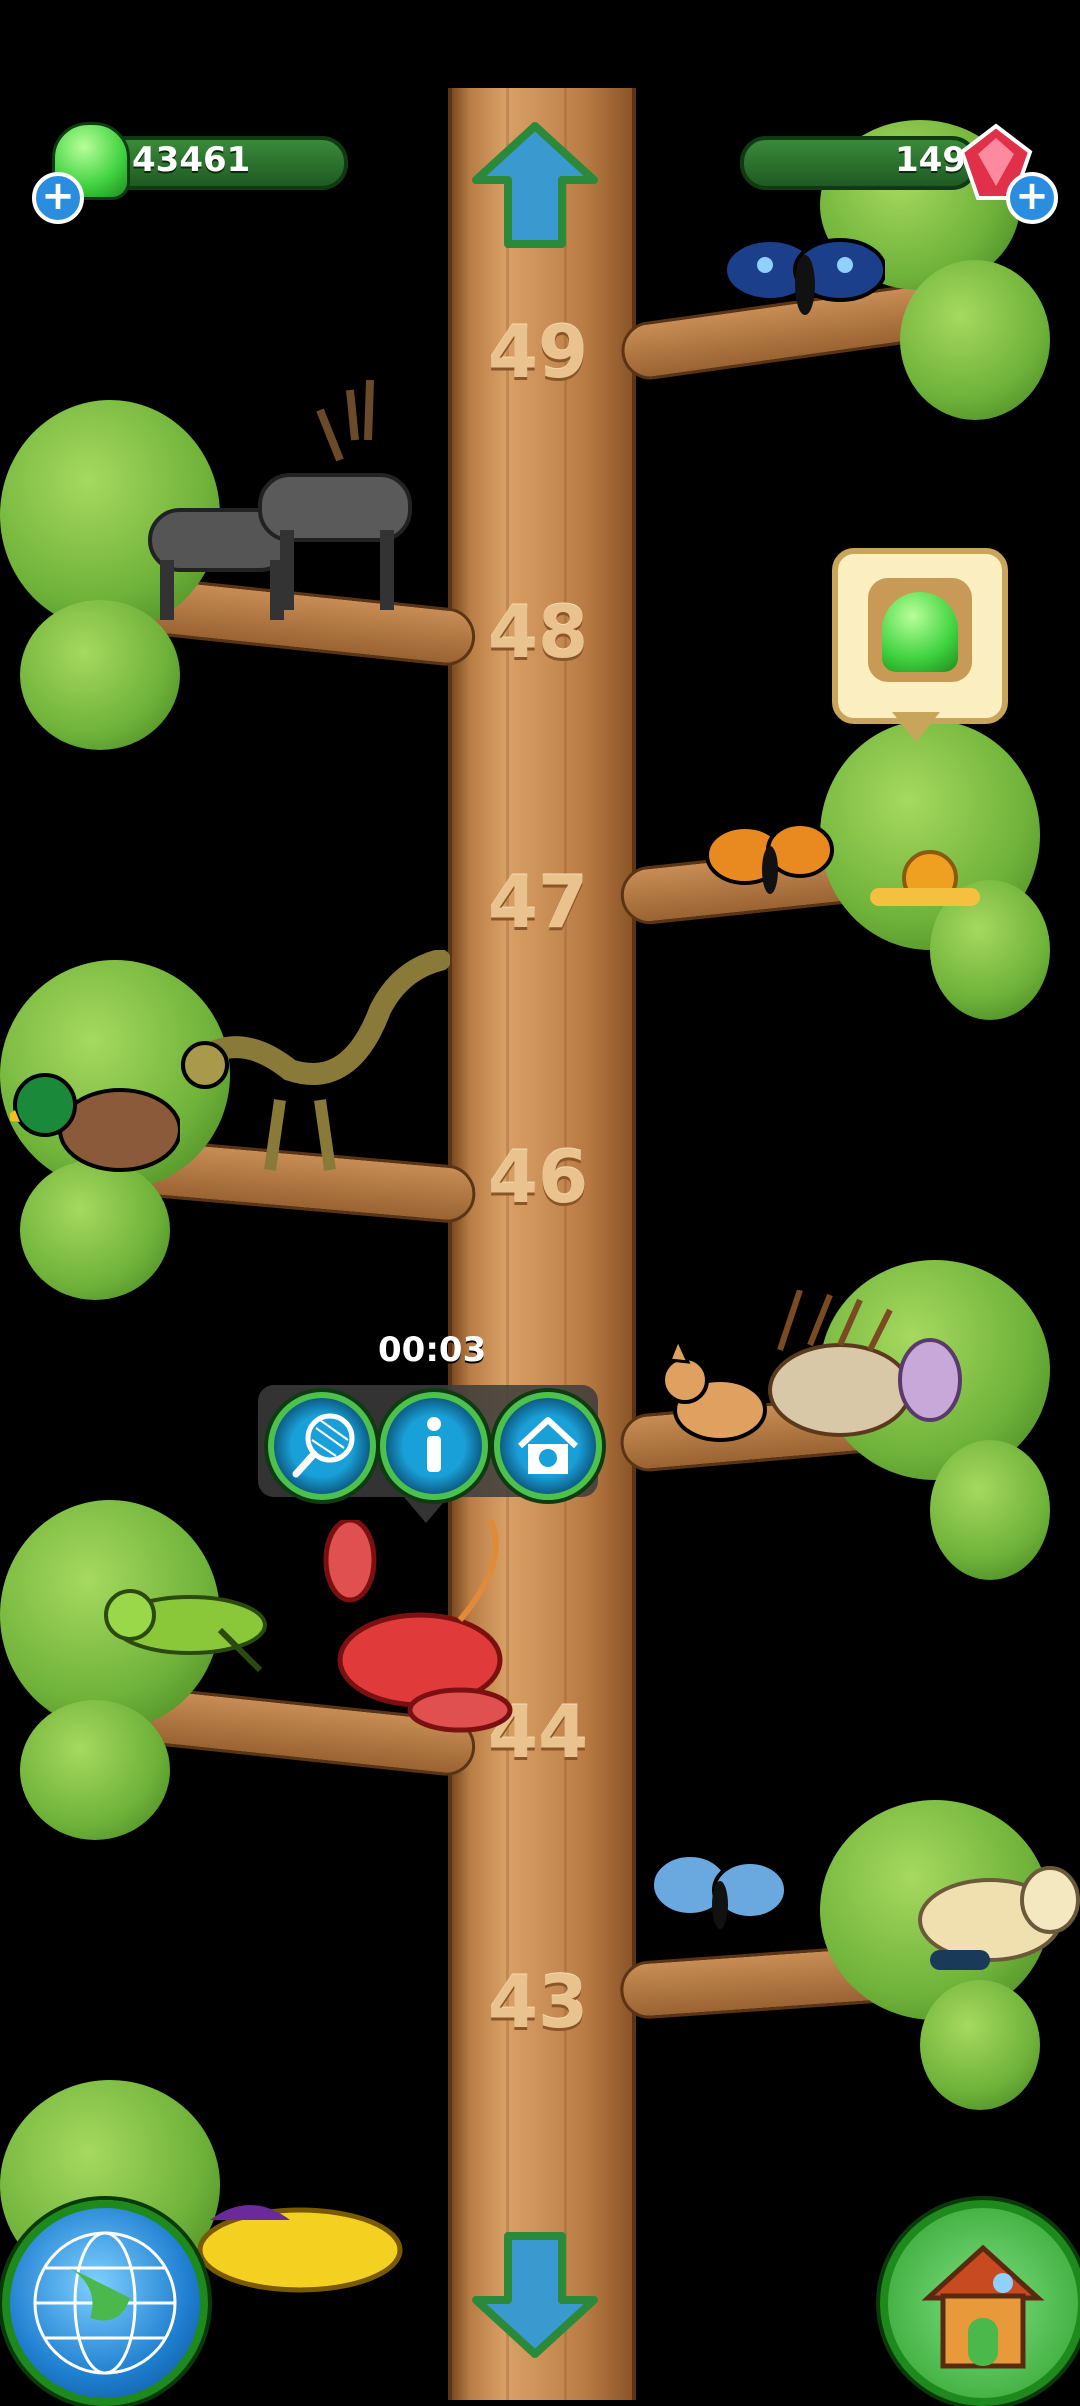 The height and width of the screenshot is (2406, 1080). I want to click on world-map-button, so click(105, 2303).